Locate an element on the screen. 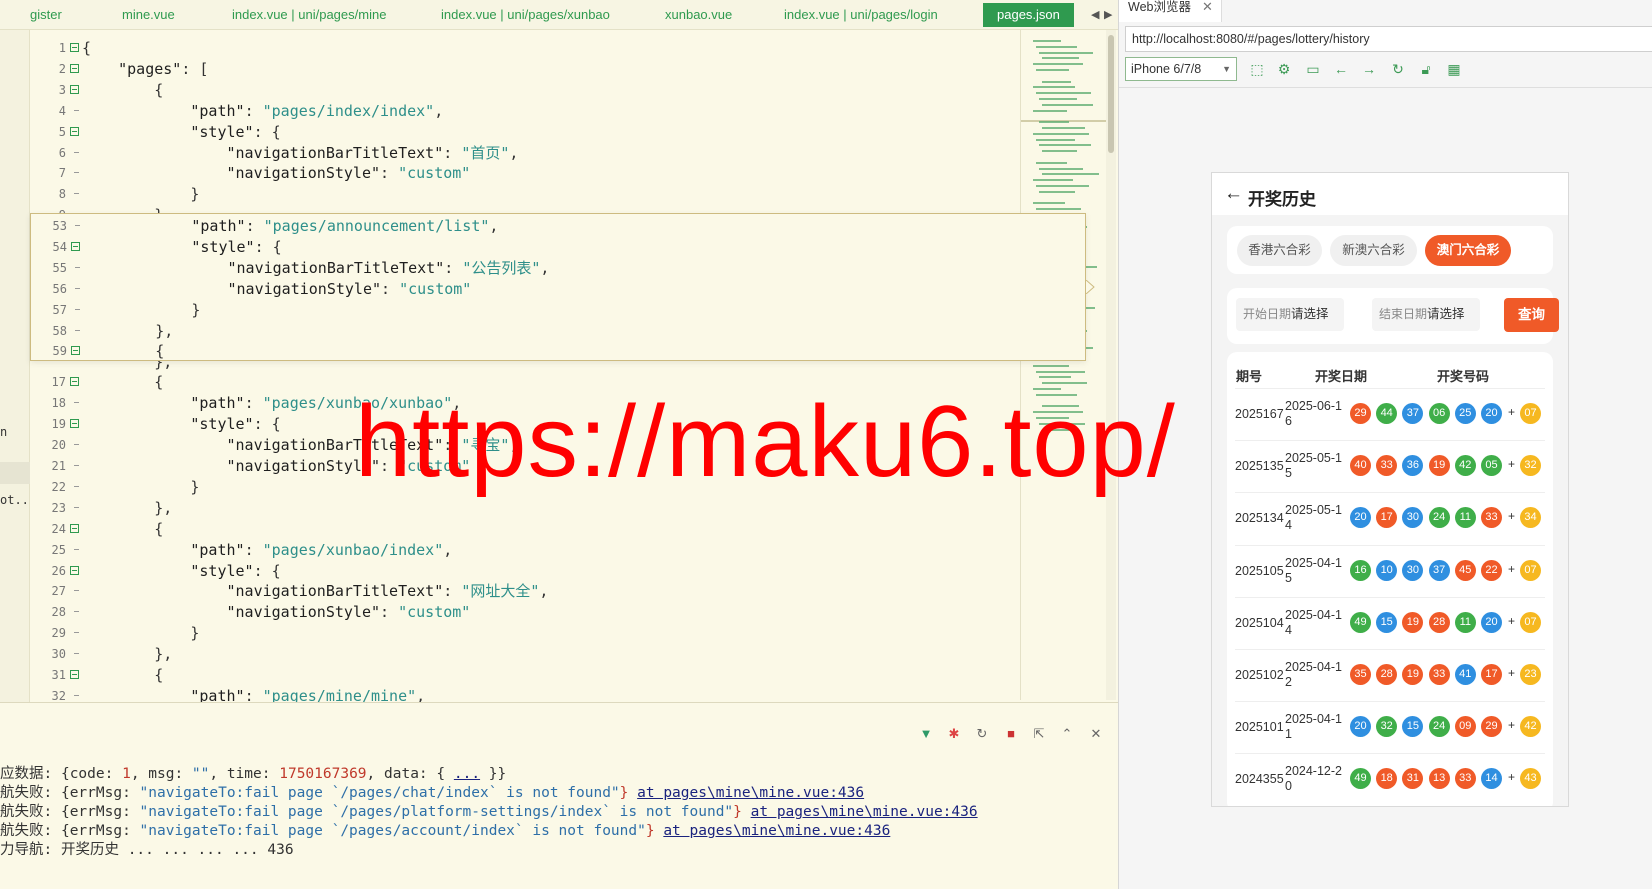  forward-icon: → is located at coordinates (1369, 69).